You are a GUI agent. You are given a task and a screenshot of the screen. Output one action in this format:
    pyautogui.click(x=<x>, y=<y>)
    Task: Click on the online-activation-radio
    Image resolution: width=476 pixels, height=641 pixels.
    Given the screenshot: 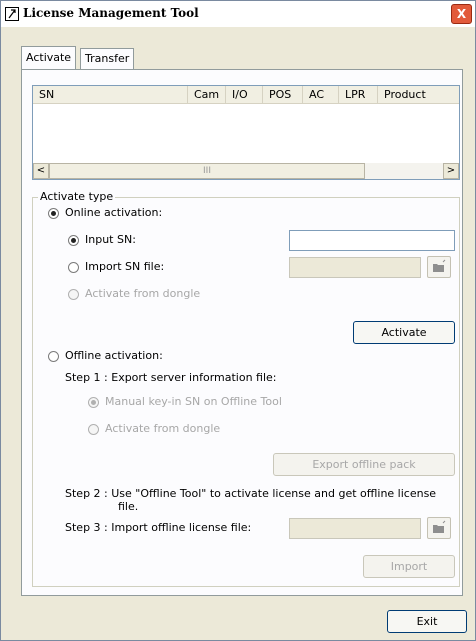 What is the action you would take?
    pyautogui.click(x=53, y=213)
    